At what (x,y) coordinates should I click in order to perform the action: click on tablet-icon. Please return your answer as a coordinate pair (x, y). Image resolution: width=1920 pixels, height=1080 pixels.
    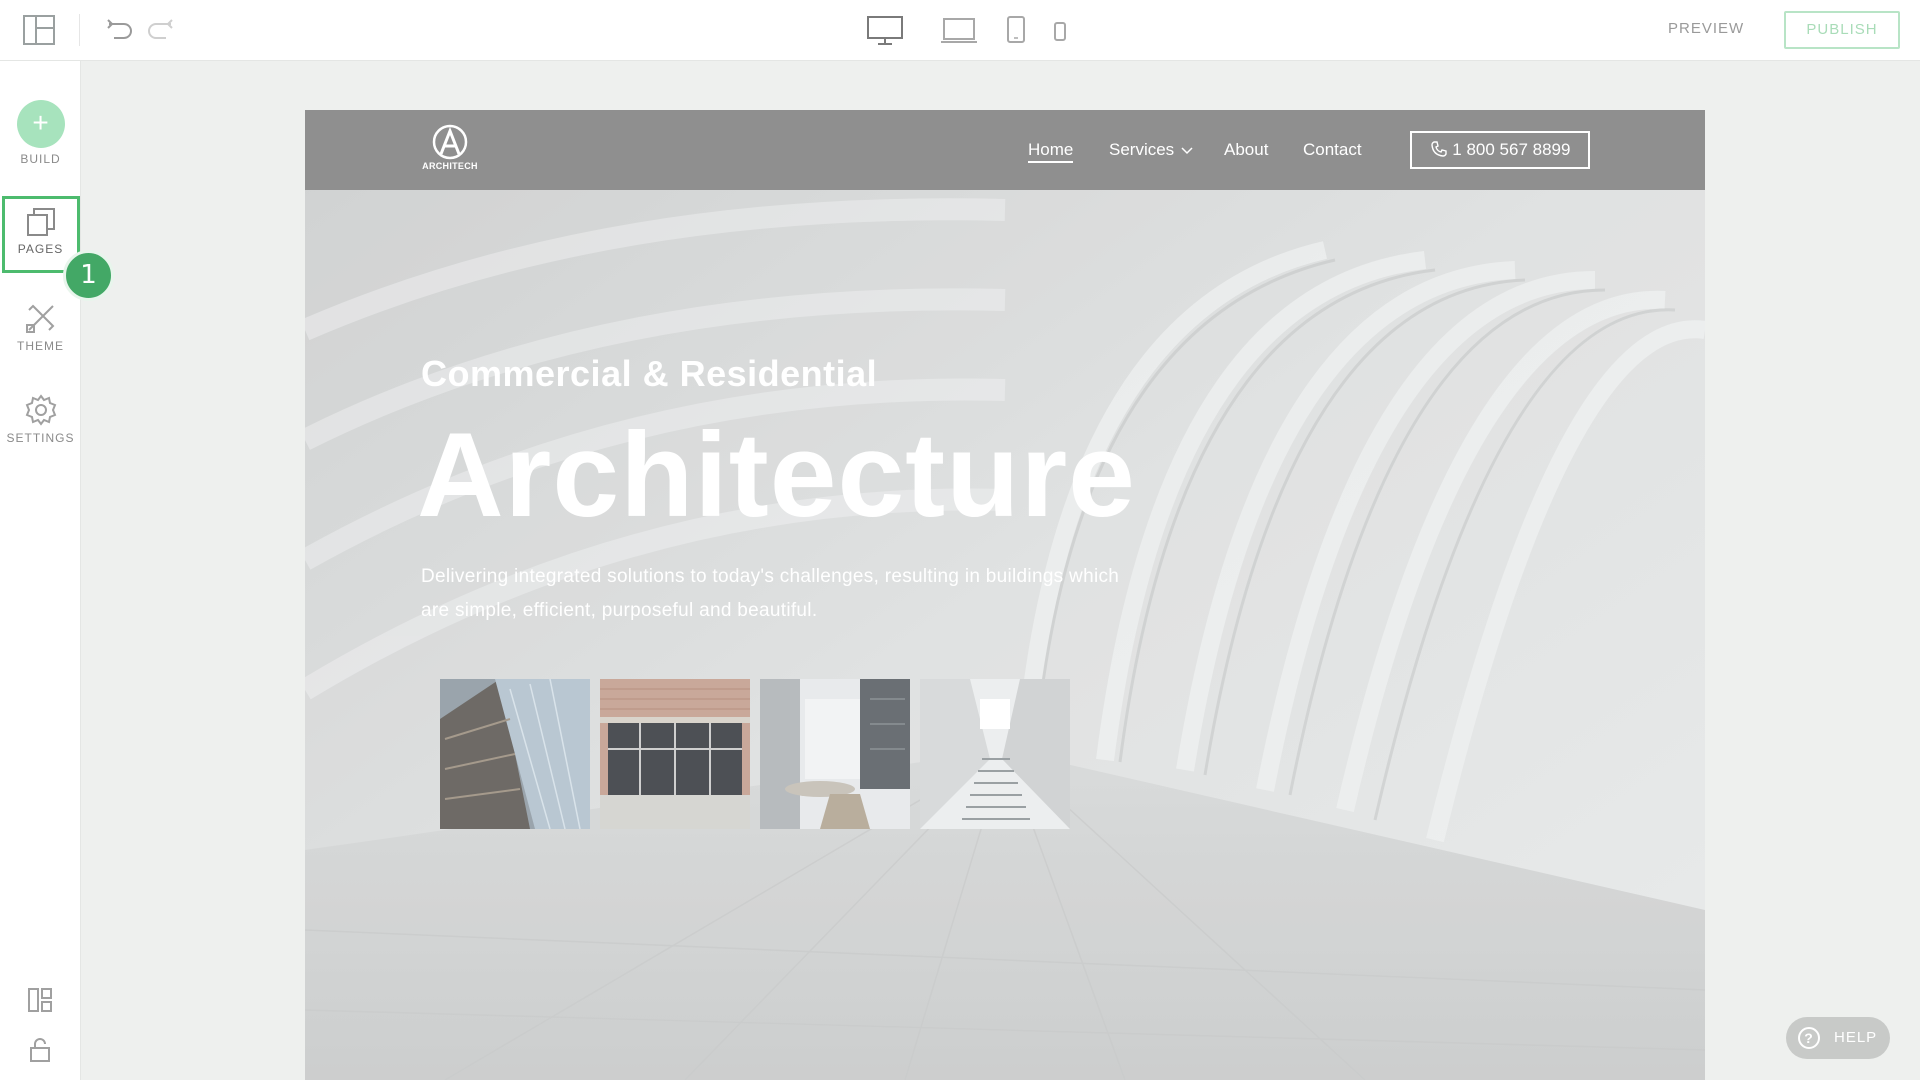
    Looking at the image, I should click on (1016, 31).